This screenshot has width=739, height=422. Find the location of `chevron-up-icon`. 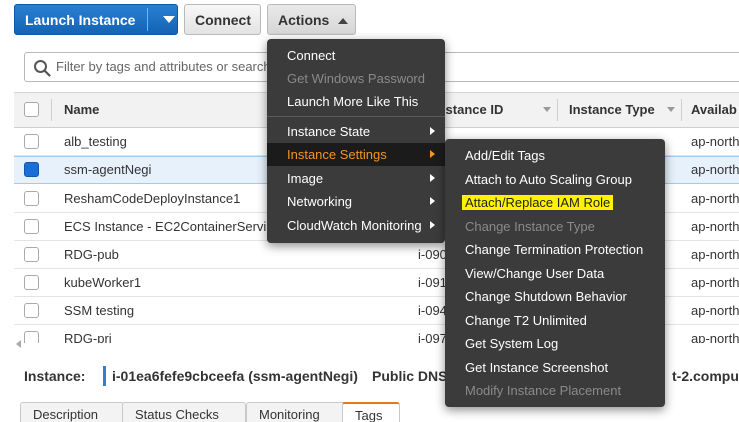

chevron-up-icon is located at coordinates (343, 21).